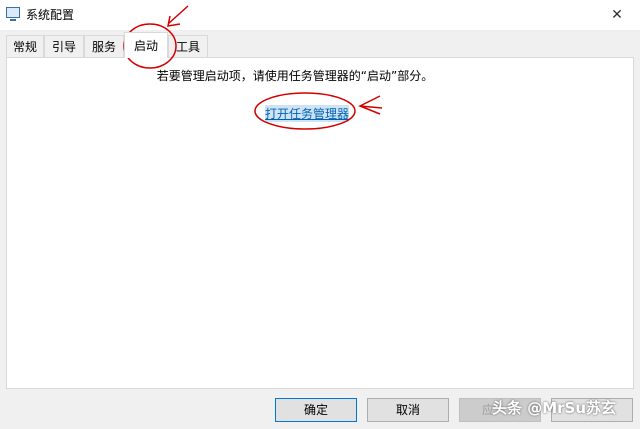 This screenshot has width=640, height=429. Describe the element at coordinates (25, 46) in the screenshot. I see `tab-general: 常规` at that location.